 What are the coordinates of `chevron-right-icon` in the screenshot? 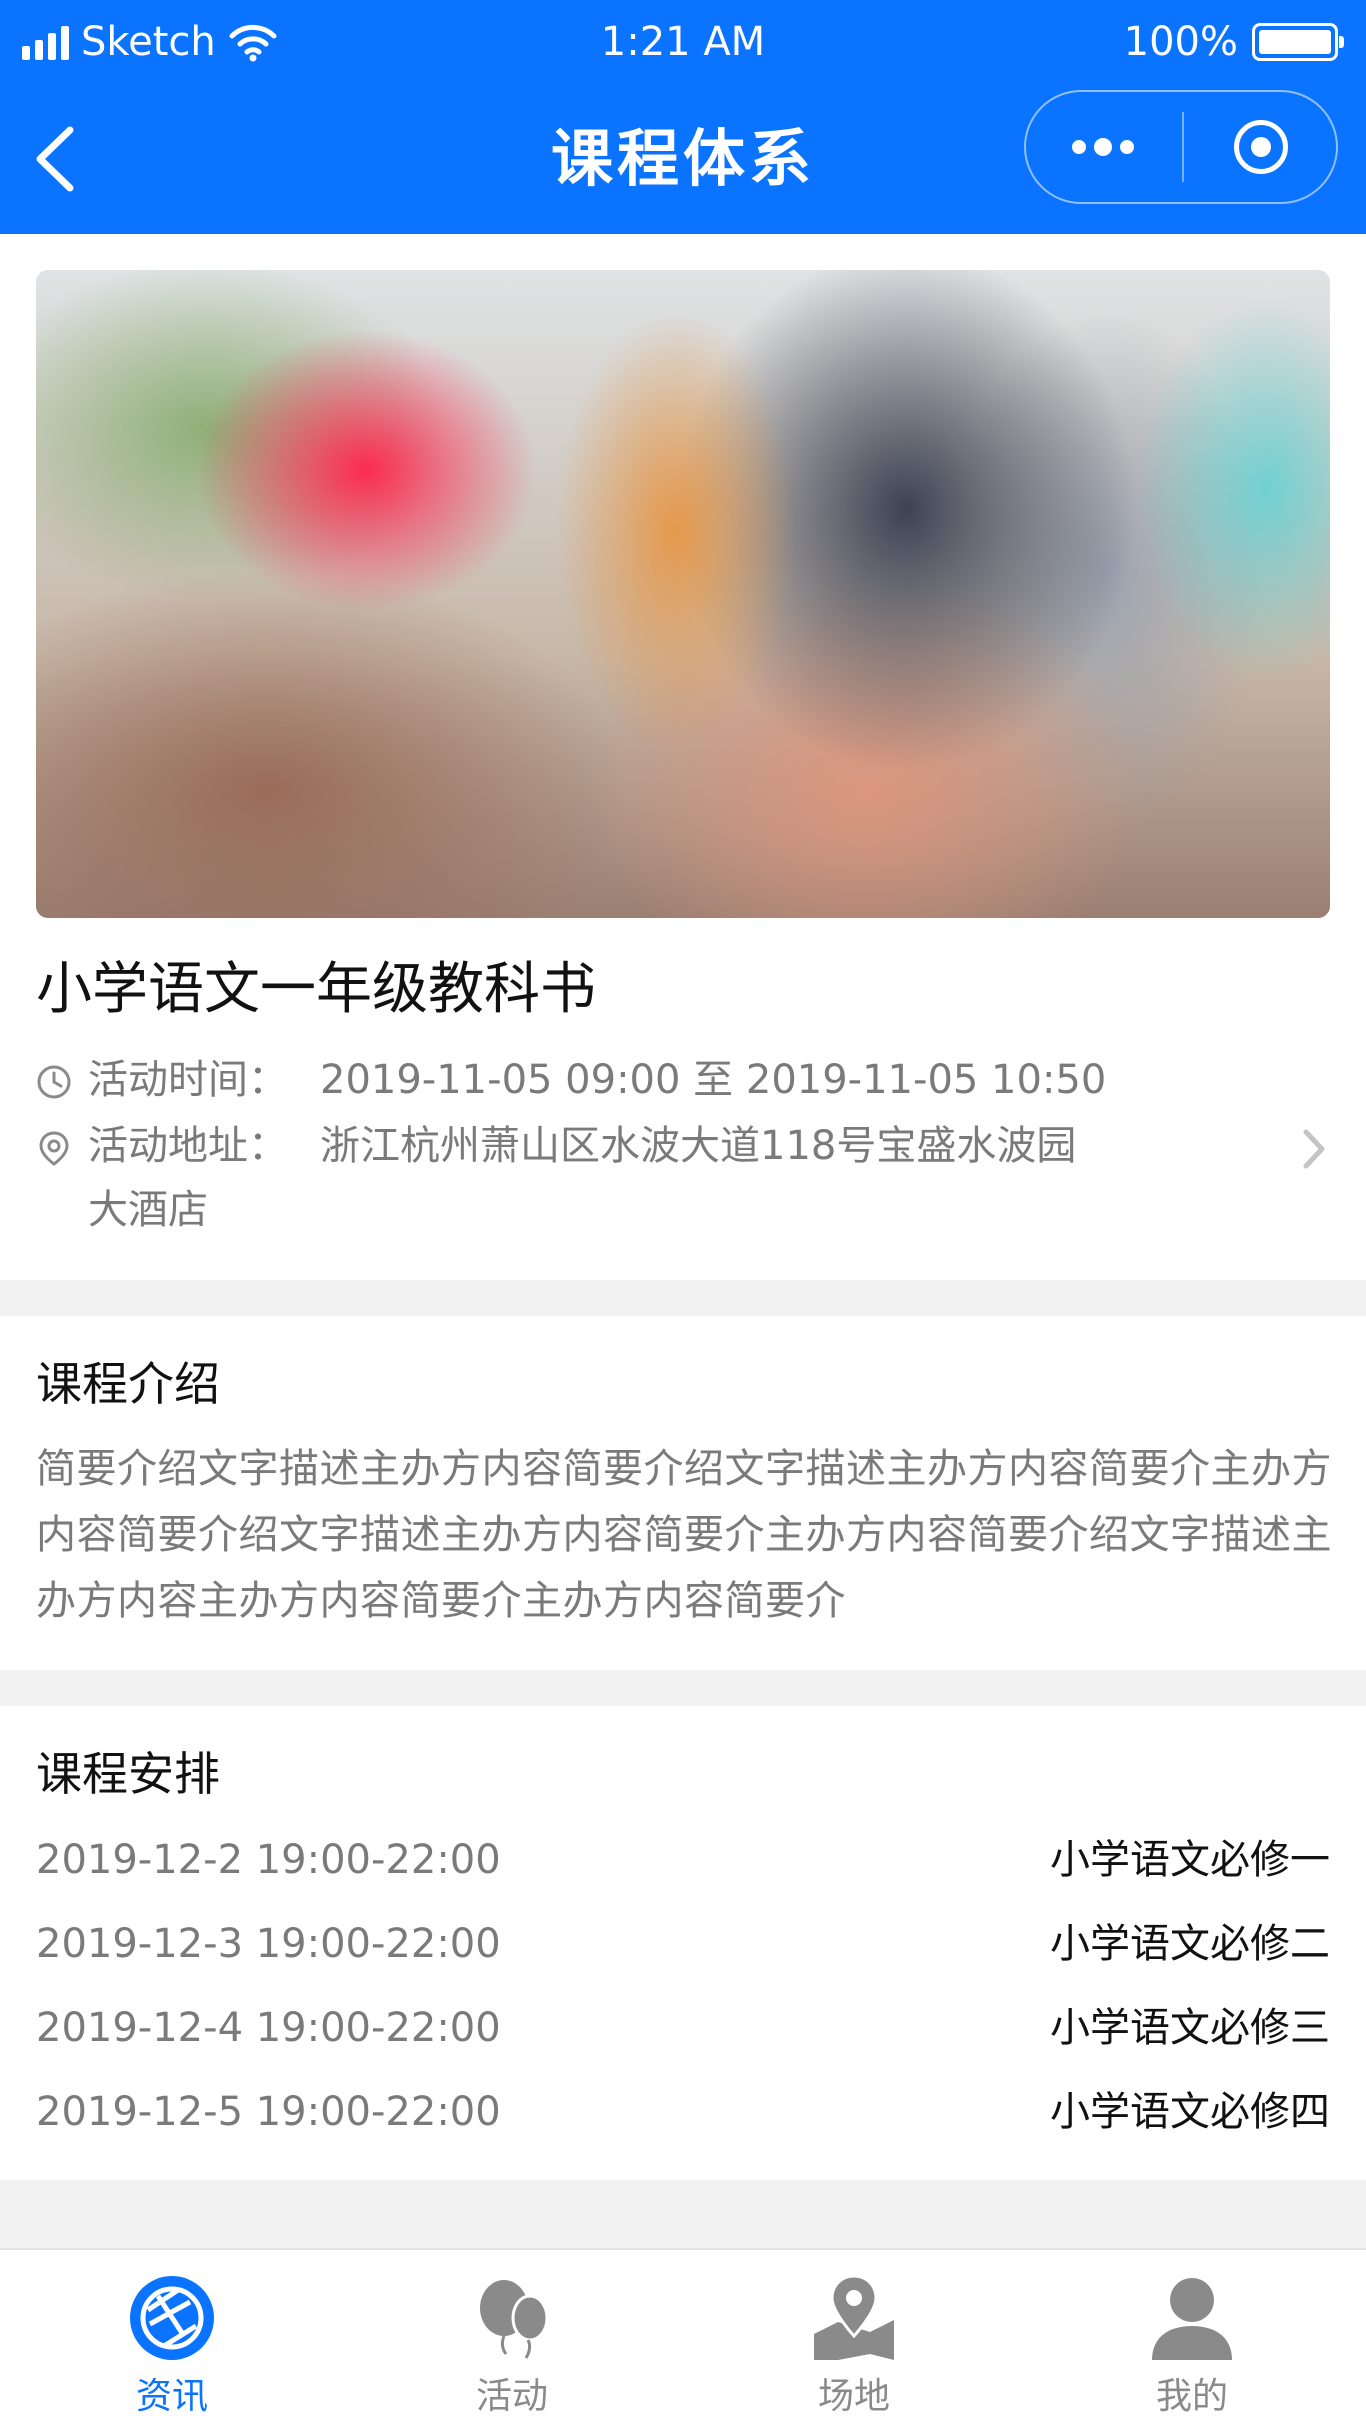 It's located at (1313, 1149).